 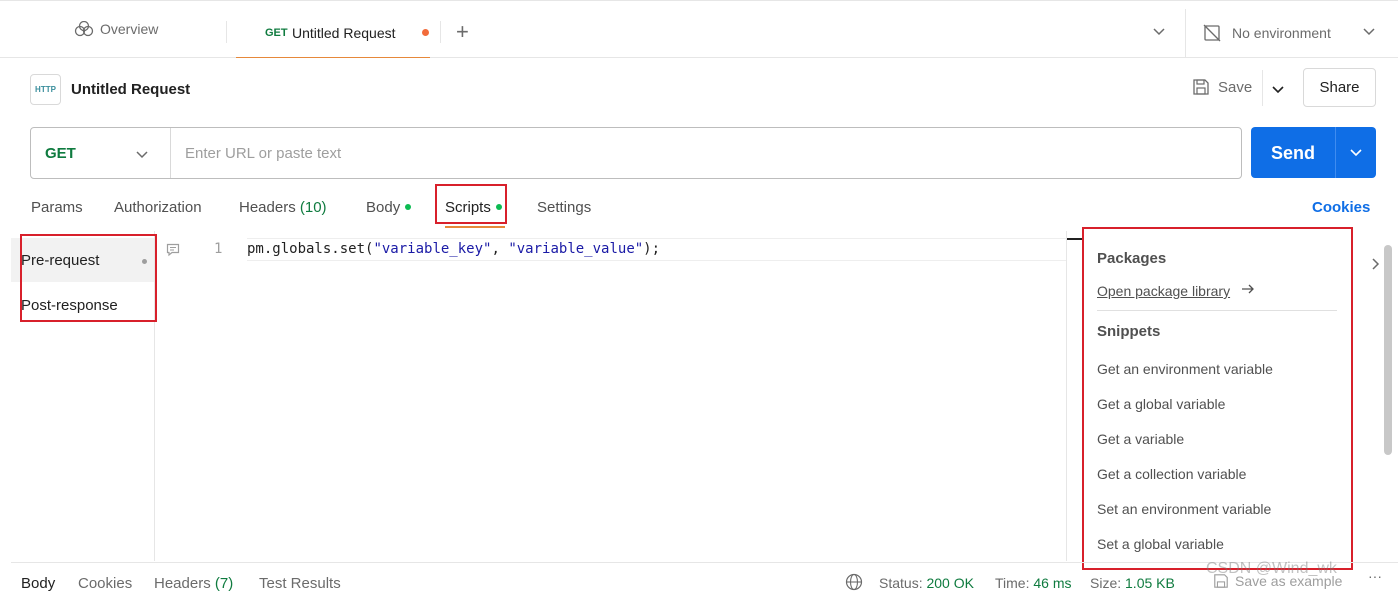 What do you see at coordinates (130, 89) in the screenshot?
I see `request-title: Untitled Request` at bounding box center [130, 89].